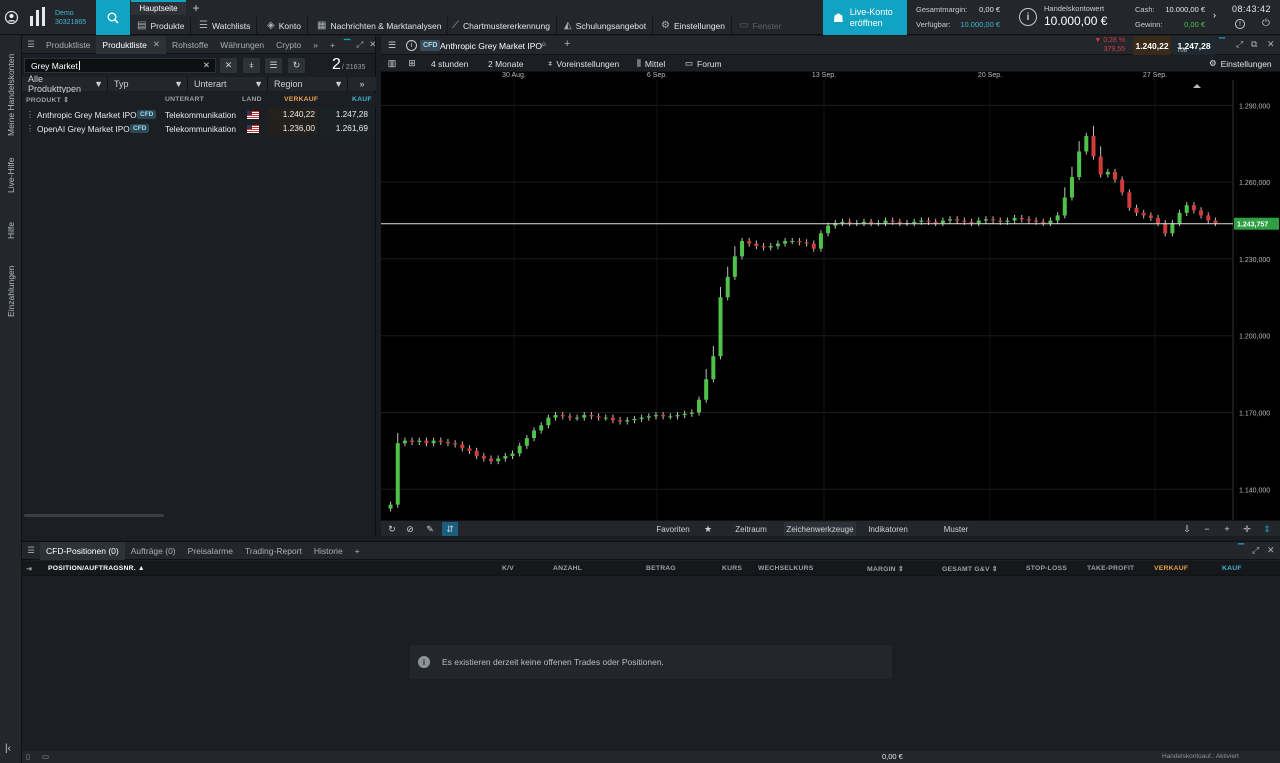 This screenshot has width=1280, height=763. Describe the element at coordinates (11, 291) in the screenshot. I see `sidetab-einzahlungen: Einzahlungen` at that location.